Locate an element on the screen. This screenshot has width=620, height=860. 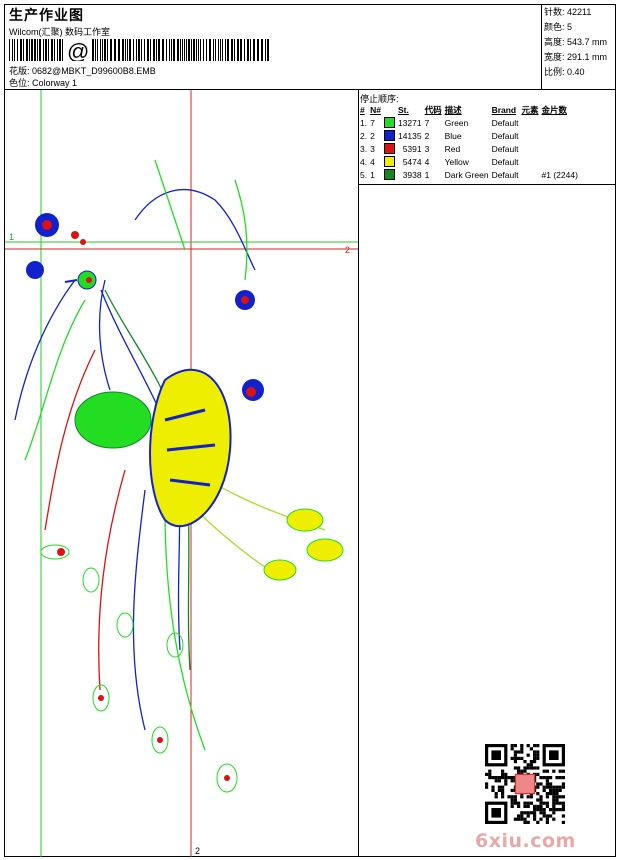
table-bottom-rule is located at coordinates (487, 184).